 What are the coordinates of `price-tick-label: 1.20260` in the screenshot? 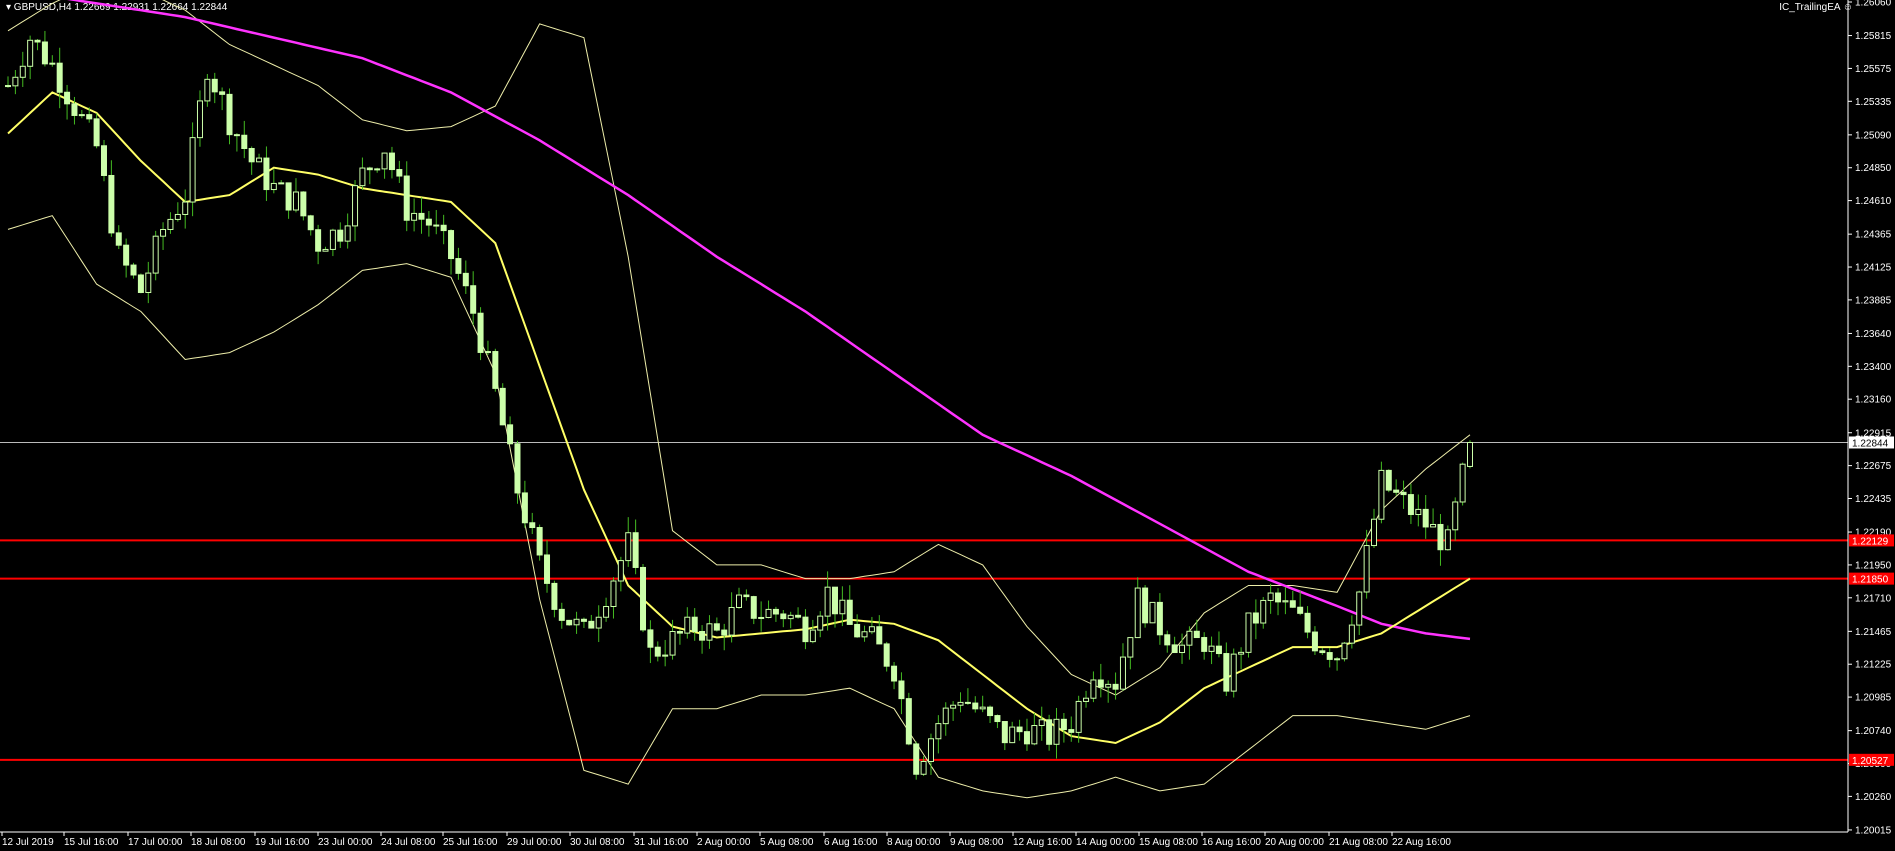 It's located at (1873, 797).